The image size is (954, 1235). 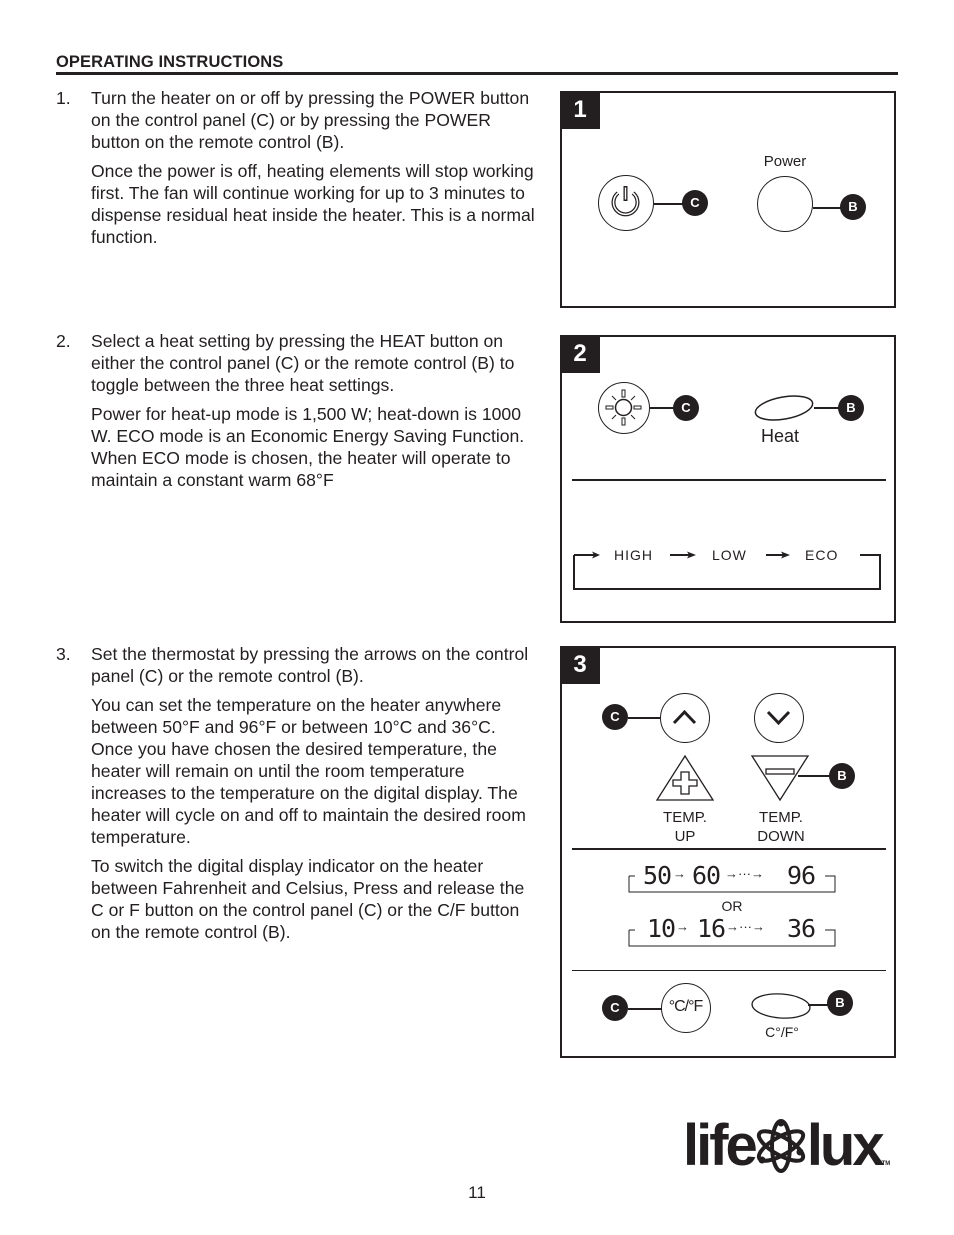 What do you see at coordinates (785, 161) in the screenshot?
I see `remote-power-label: Power` at bounding box center [785, 161].